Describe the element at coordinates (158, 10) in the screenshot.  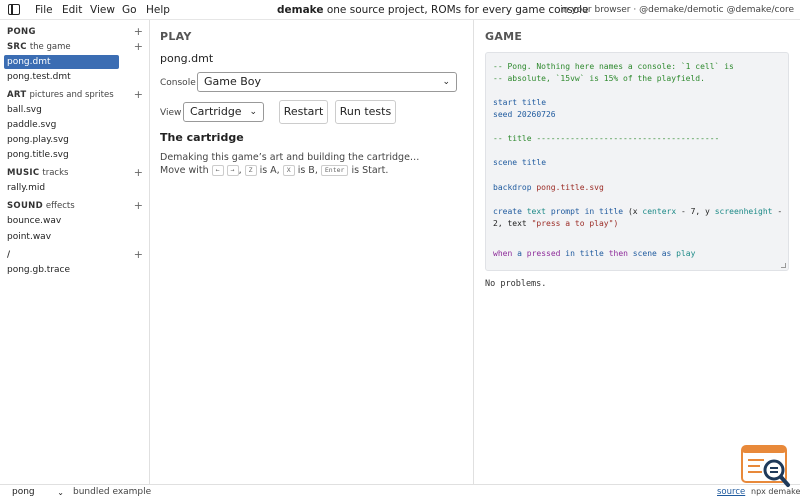
I see `menu-help: Help` at that location.